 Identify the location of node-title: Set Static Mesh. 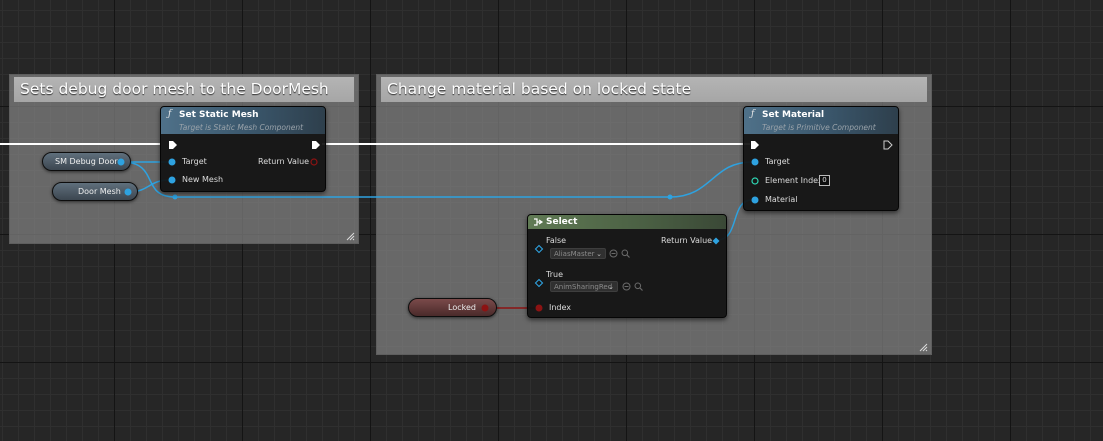
(219, 115).